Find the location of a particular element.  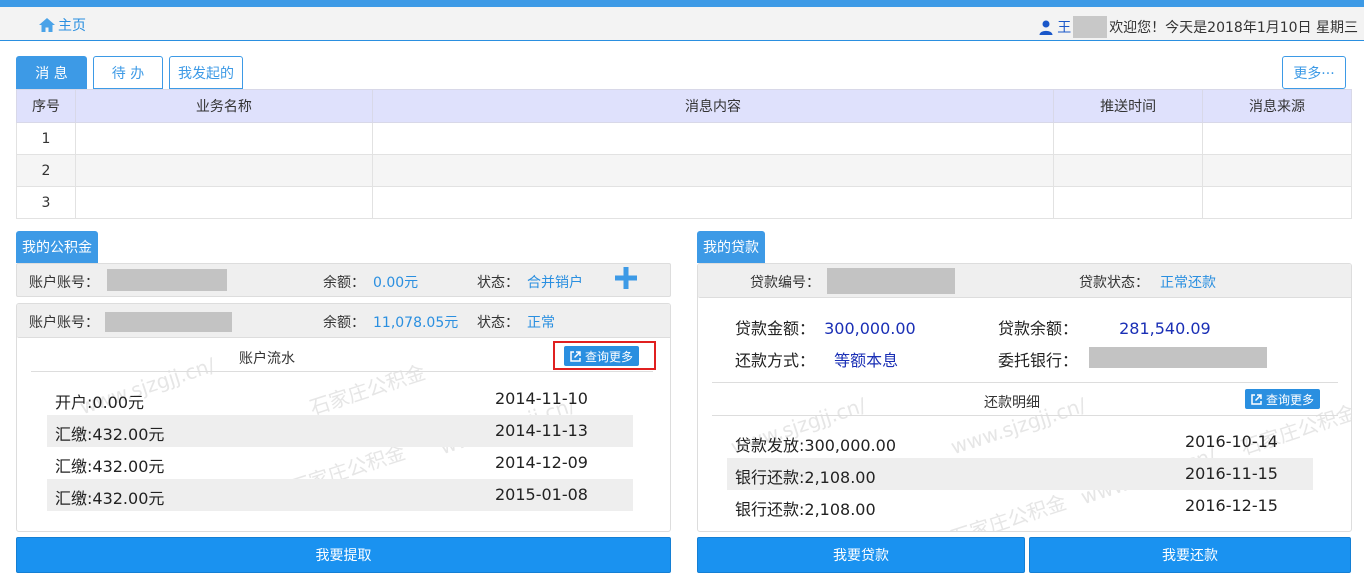

balance-value: 0.00元 is located at coordinates (396, 283).